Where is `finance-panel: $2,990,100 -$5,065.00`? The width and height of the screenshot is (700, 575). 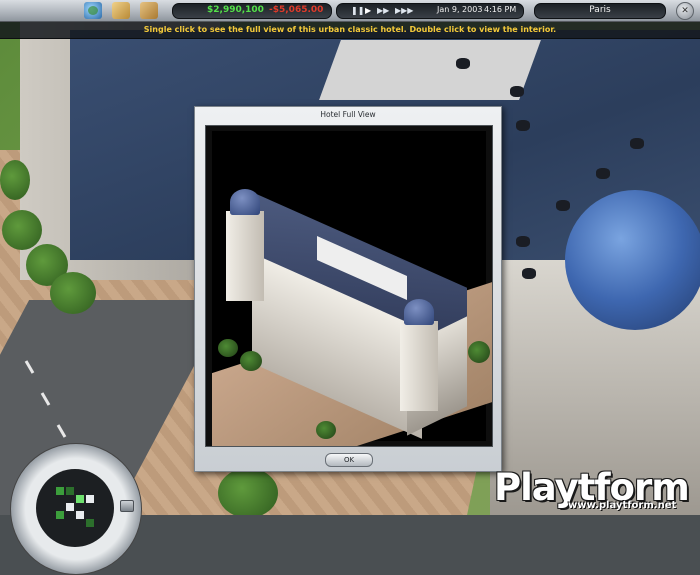 finance-panel: $2,990,100 -$5,065.00 is located at coordinates (252, 11).